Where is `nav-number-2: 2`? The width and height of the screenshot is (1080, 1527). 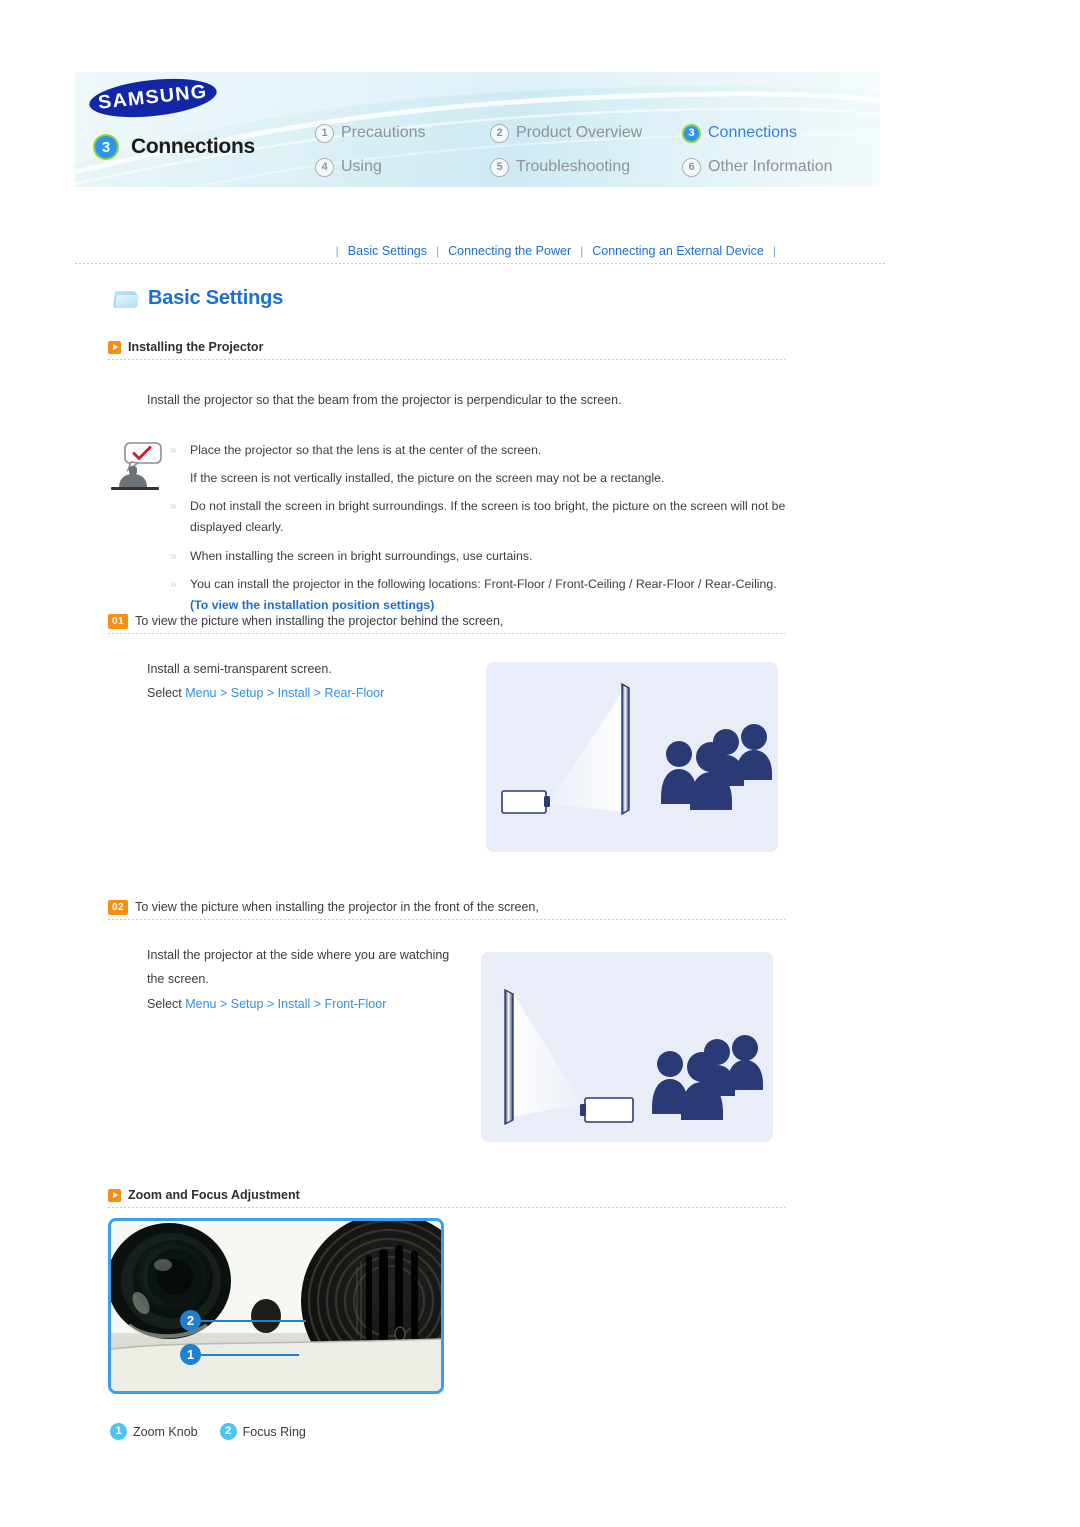 nav-number-2: 2 is located at coordinates (499, 133).